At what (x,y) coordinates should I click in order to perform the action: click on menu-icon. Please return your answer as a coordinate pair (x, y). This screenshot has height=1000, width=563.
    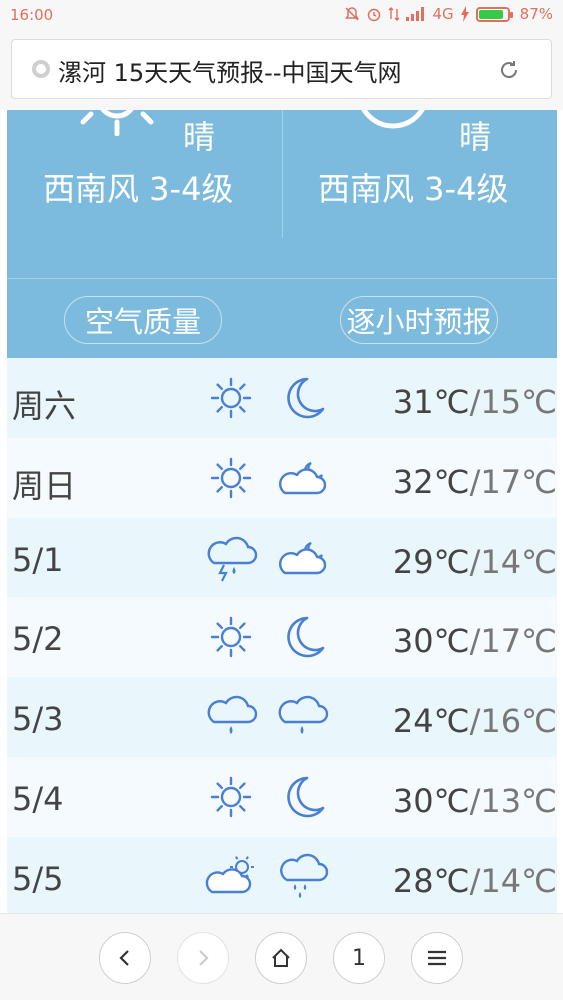
    Looking at the image, I should click on (437, 958).